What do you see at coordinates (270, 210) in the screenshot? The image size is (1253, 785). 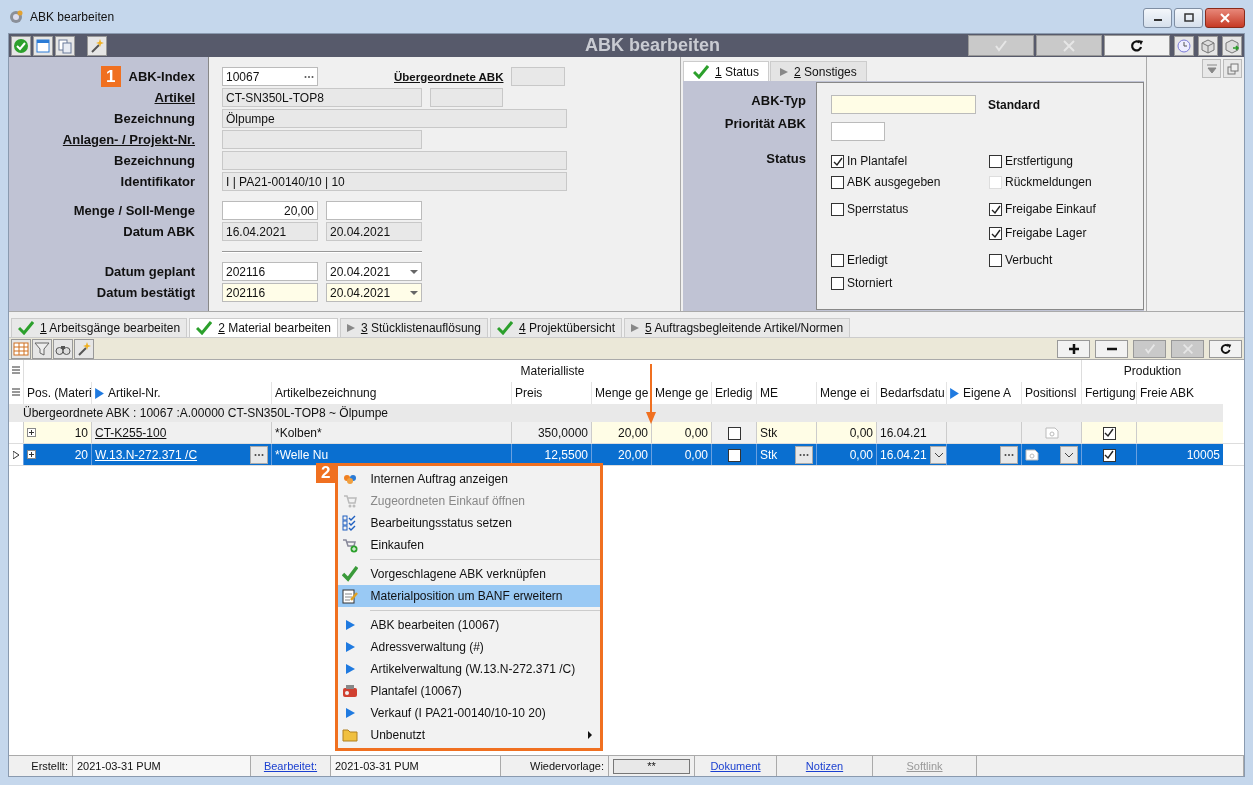 I see `input-field: 20,00` at bounding box center [270, 210].